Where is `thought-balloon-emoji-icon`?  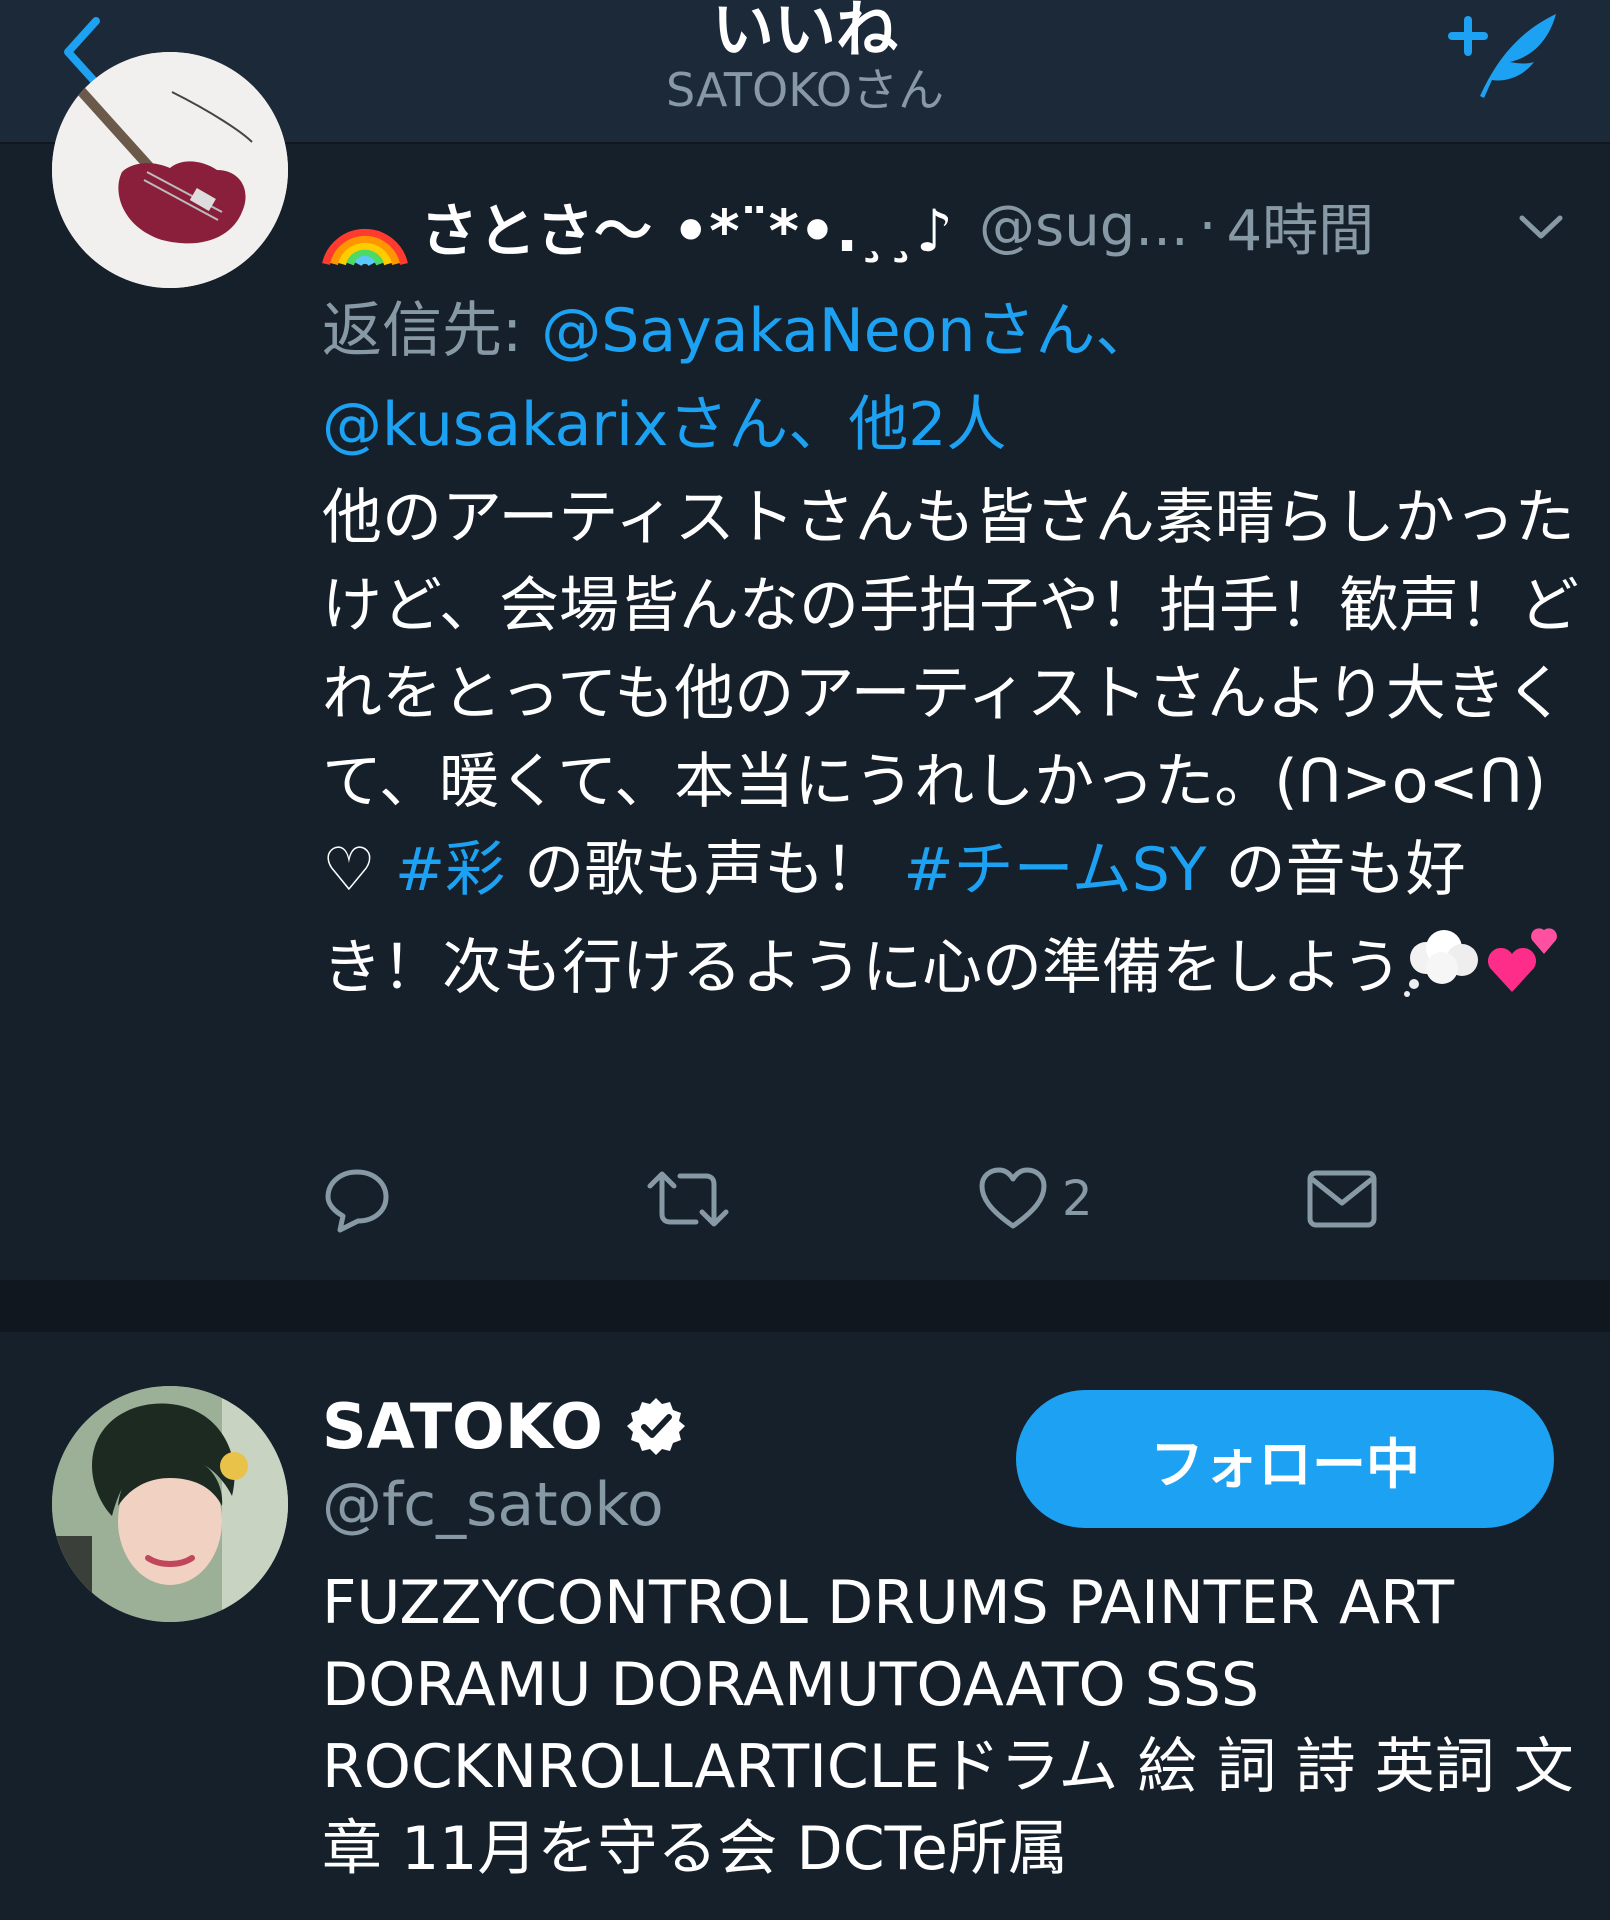 thought-balloon-emoji-icon is located at coordinates (1441, 963).